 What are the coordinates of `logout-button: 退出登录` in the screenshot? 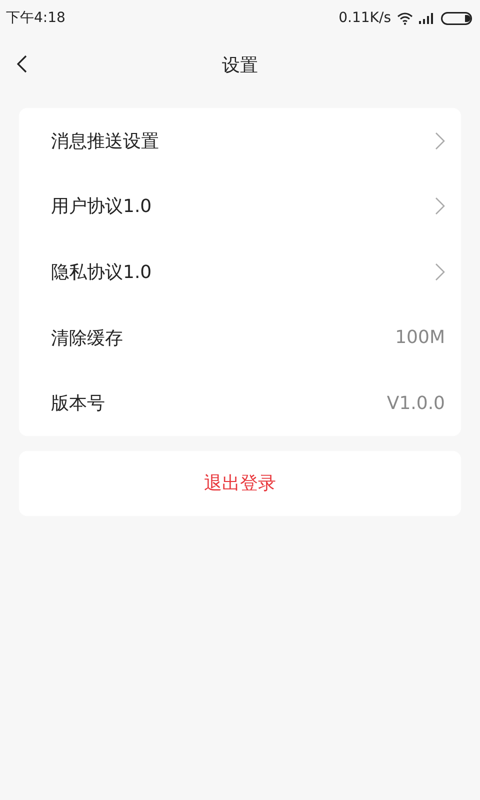 It's located at (240, 483).